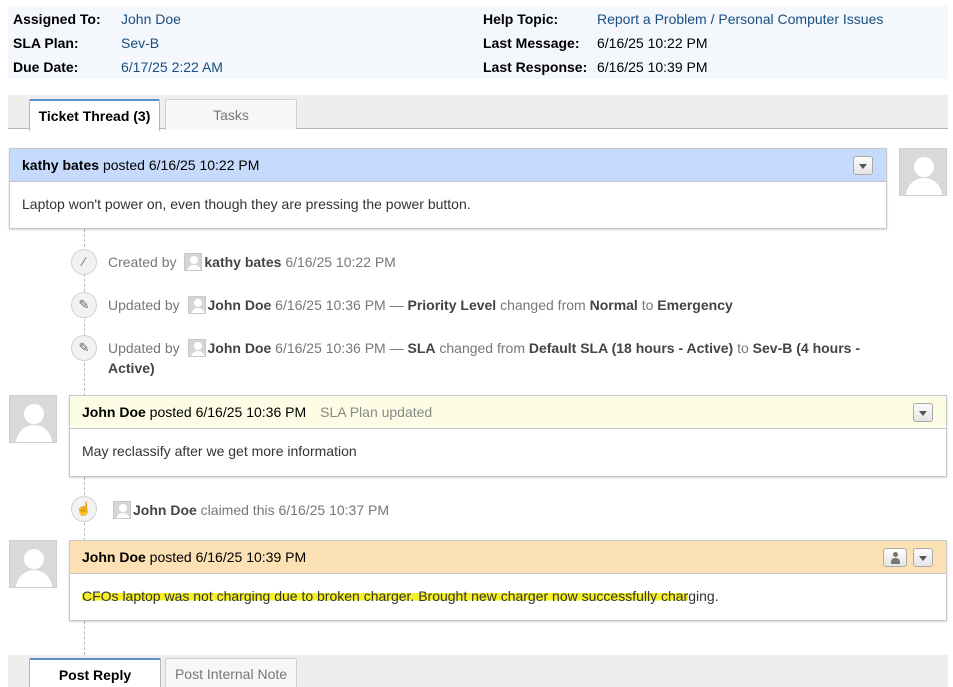 This screenshot has height=687, width=953. I want to click on last-response-label: Last Response:, so click(535, 67).